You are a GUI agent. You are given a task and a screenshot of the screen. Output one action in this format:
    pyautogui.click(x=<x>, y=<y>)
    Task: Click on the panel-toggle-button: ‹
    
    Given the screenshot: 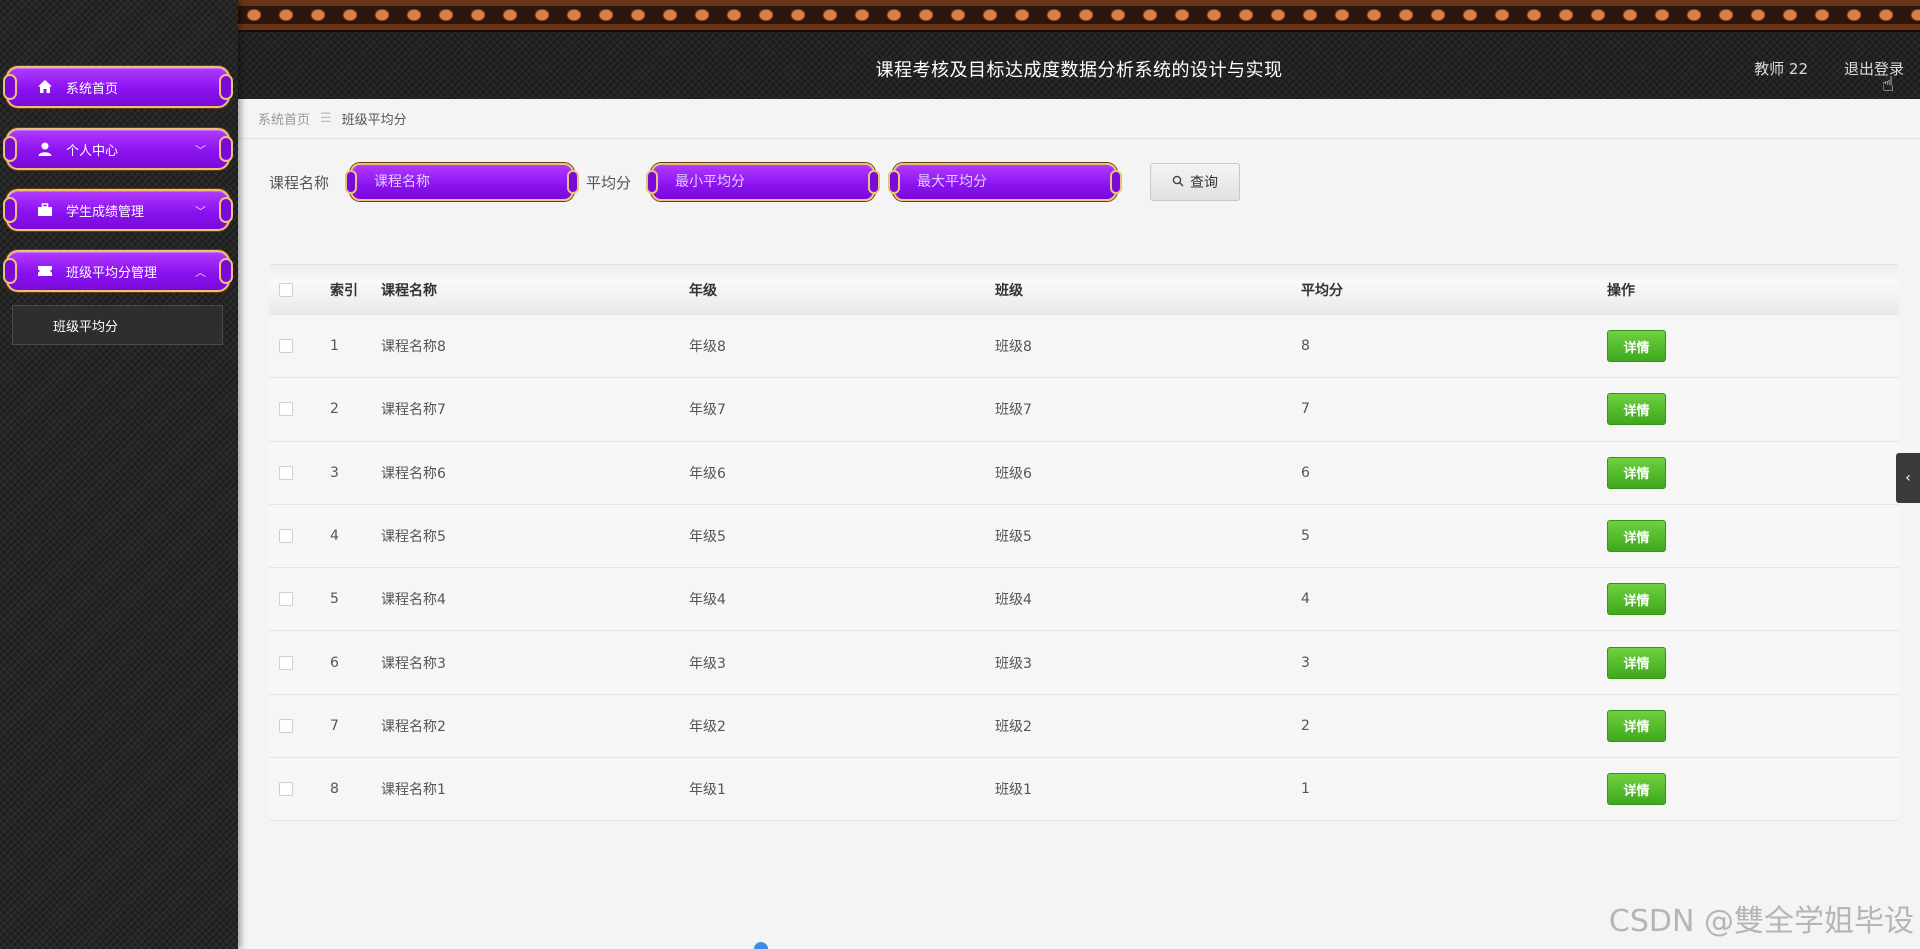 What is the action you would take?
    pyautogui.click(x=1908, y=478)
    